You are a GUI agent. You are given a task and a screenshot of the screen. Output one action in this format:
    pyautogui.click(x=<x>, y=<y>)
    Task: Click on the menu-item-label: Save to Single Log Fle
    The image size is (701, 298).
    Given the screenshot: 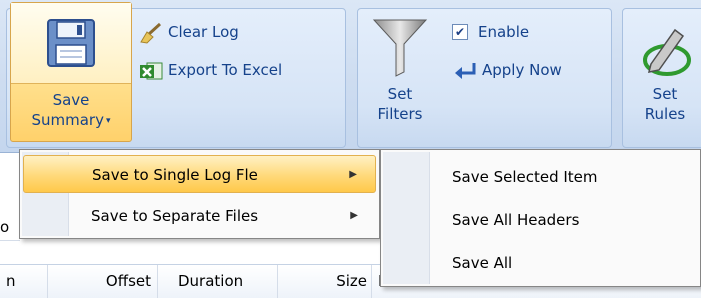 What is the action you would take?
    pyautogui.click(x=175, y=175)
    